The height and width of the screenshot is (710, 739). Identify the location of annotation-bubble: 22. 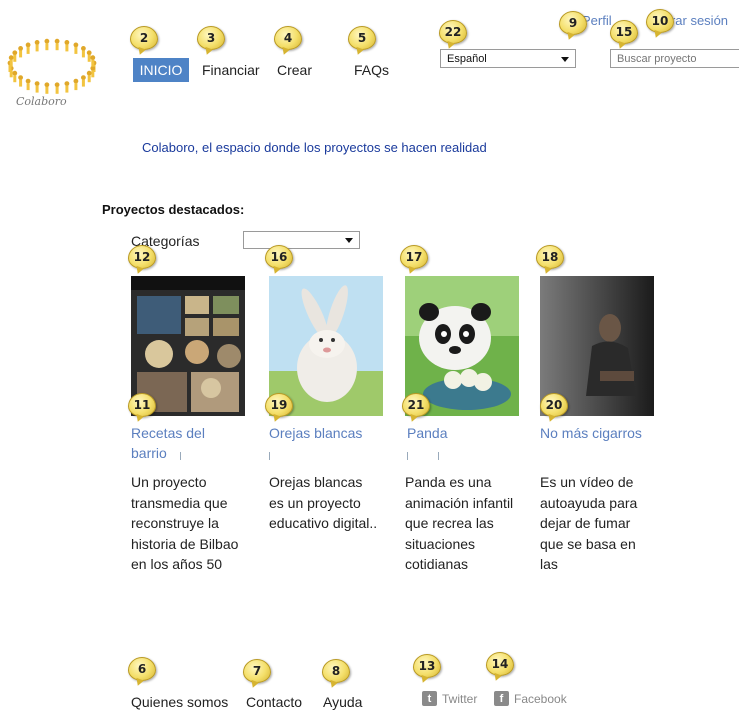
(453, 32).